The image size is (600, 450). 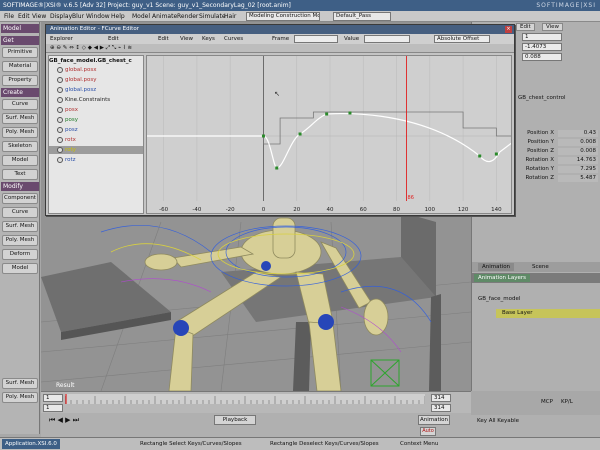 What do you see at coordinates (20, 66) in the screenshot?
I see `material-button: Material` at bounding box center [20, 66].